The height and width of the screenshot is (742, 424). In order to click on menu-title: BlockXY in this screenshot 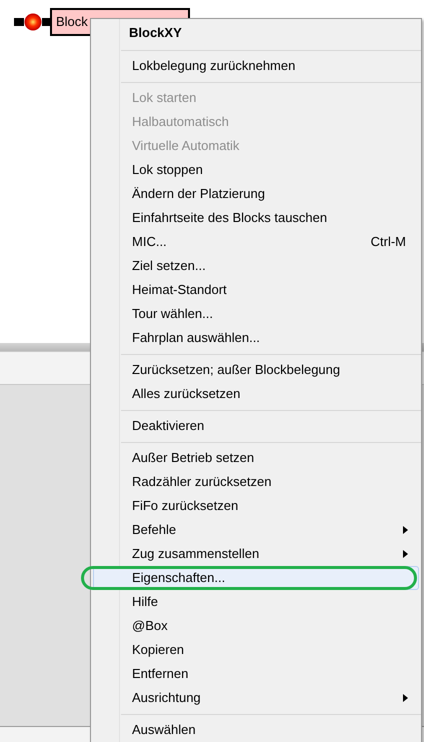, I will do `click(155, 33)`.